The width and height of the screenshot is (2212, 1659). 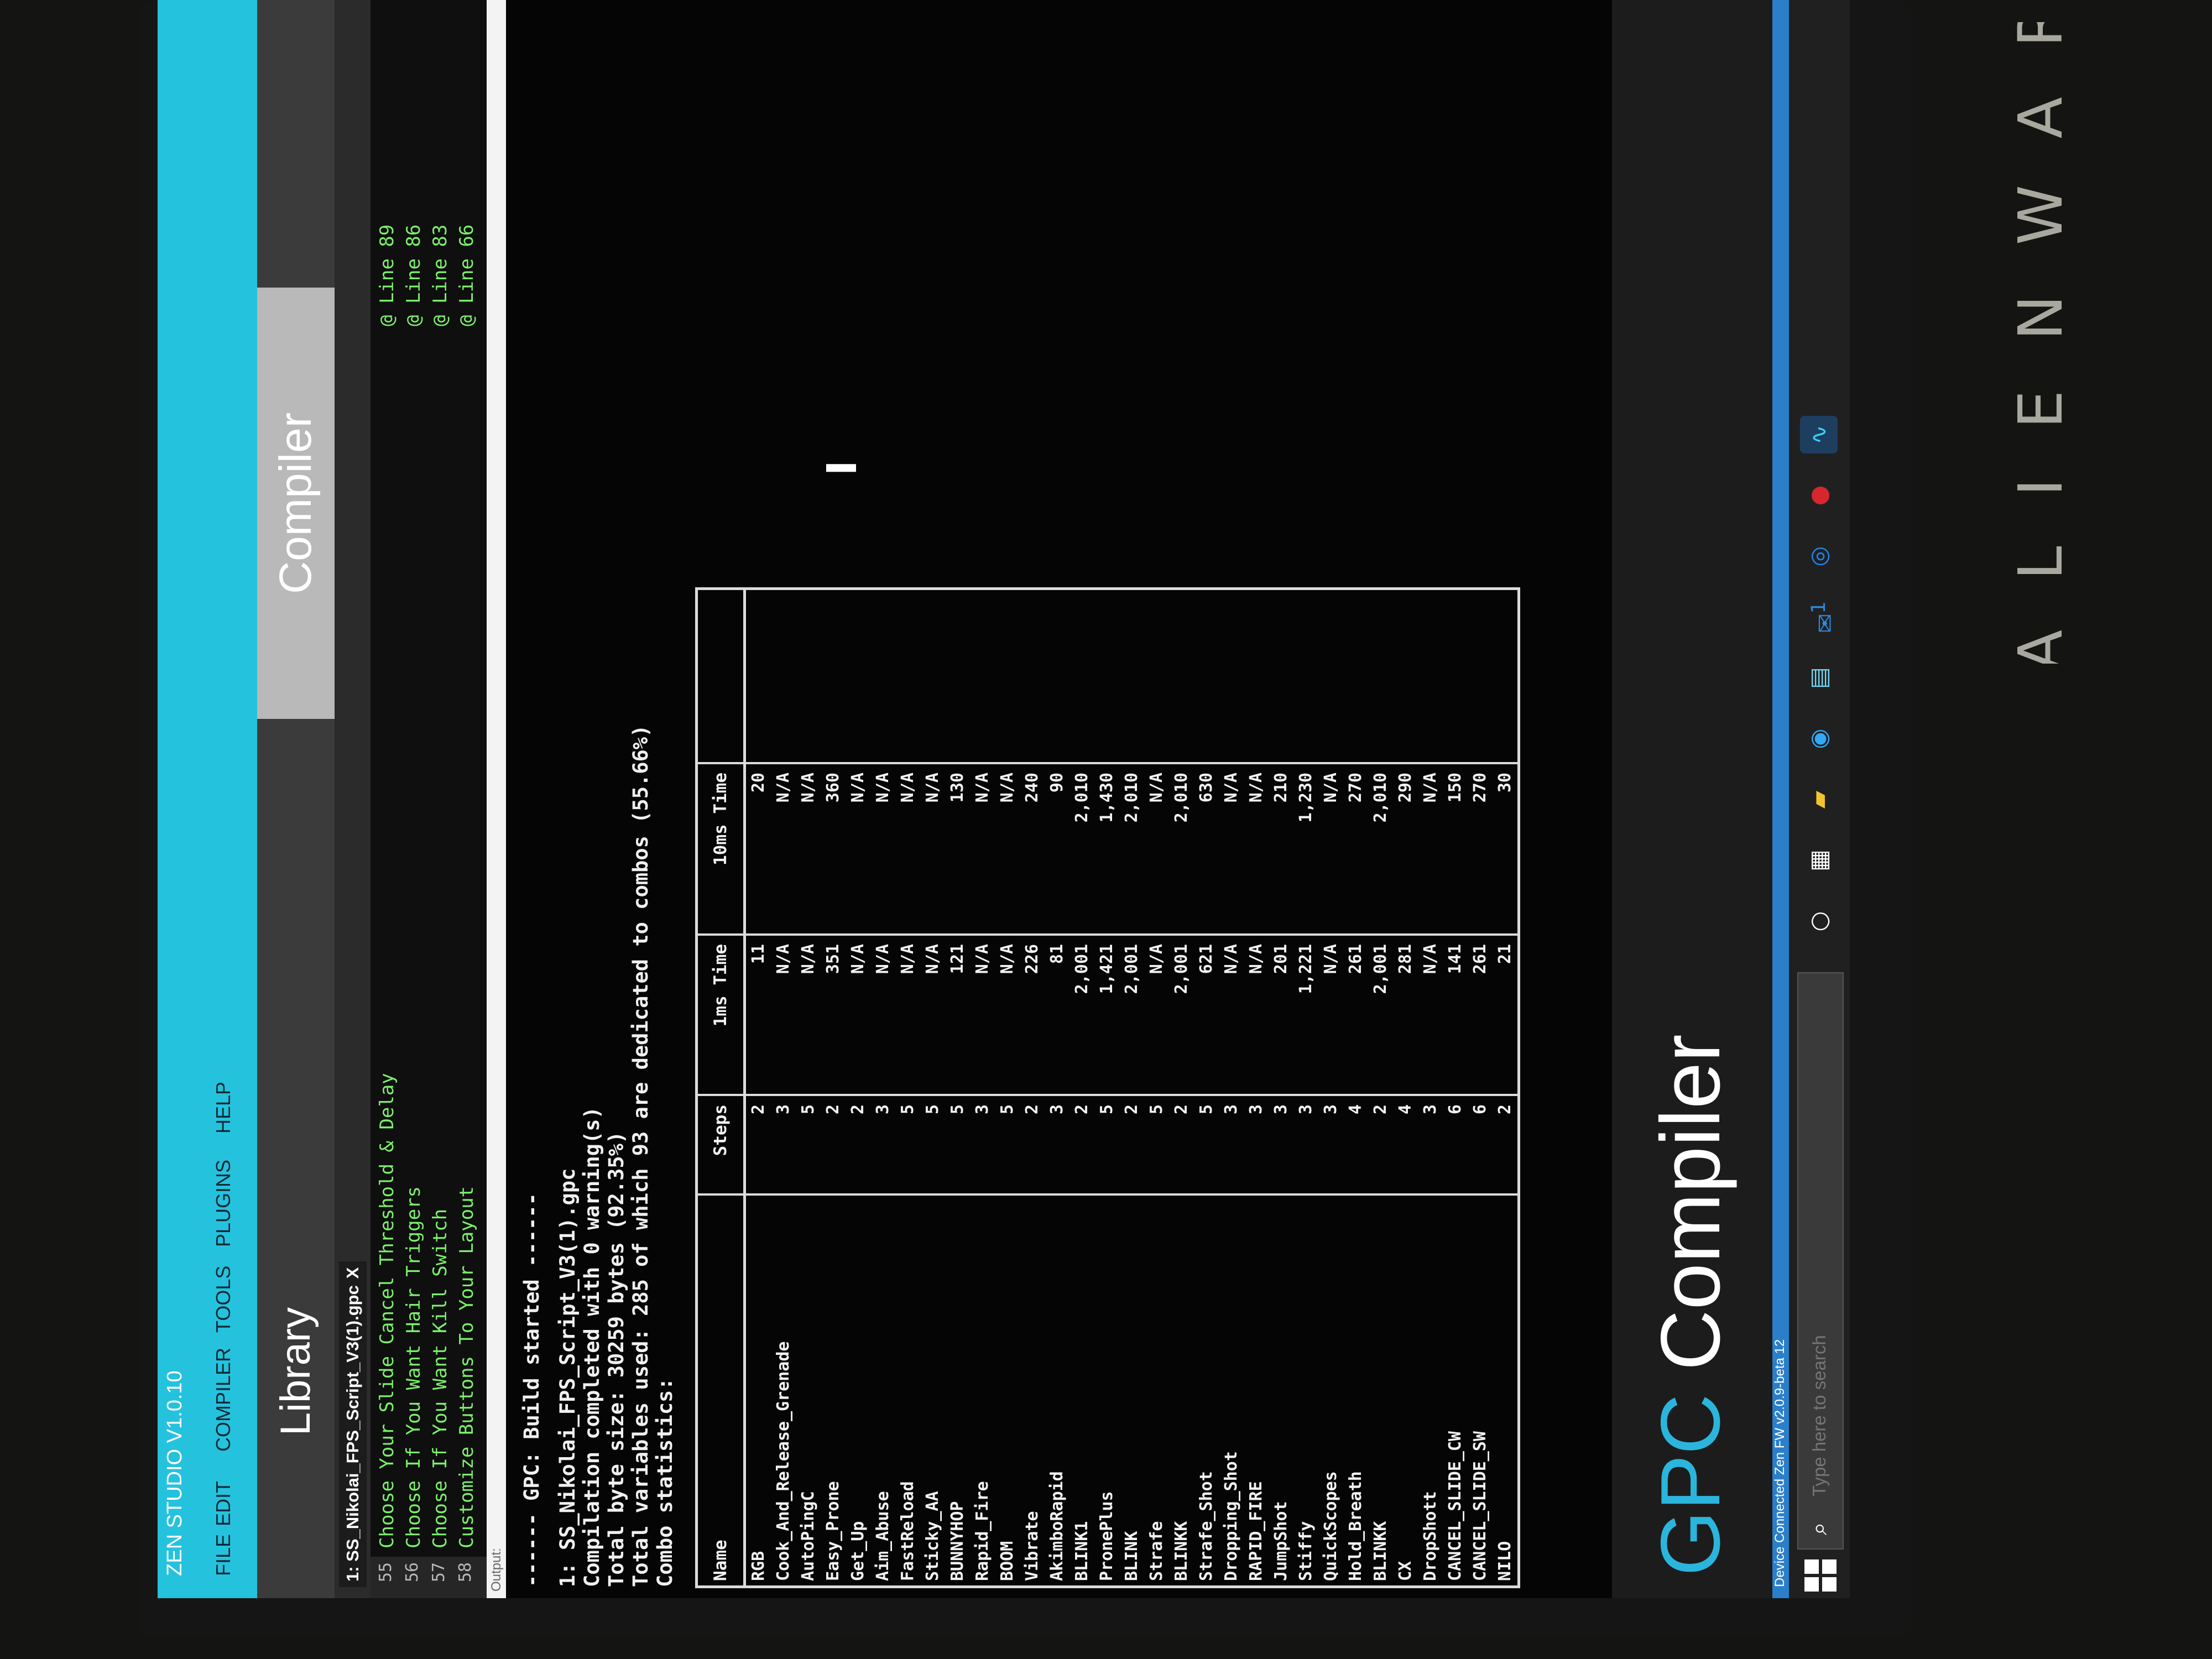 What do you see at coordinates (834, 1088) in the screenshot?
I see `combo-table-row: Easy_Prone 2 351 360` at bounding box center [834, 1088].